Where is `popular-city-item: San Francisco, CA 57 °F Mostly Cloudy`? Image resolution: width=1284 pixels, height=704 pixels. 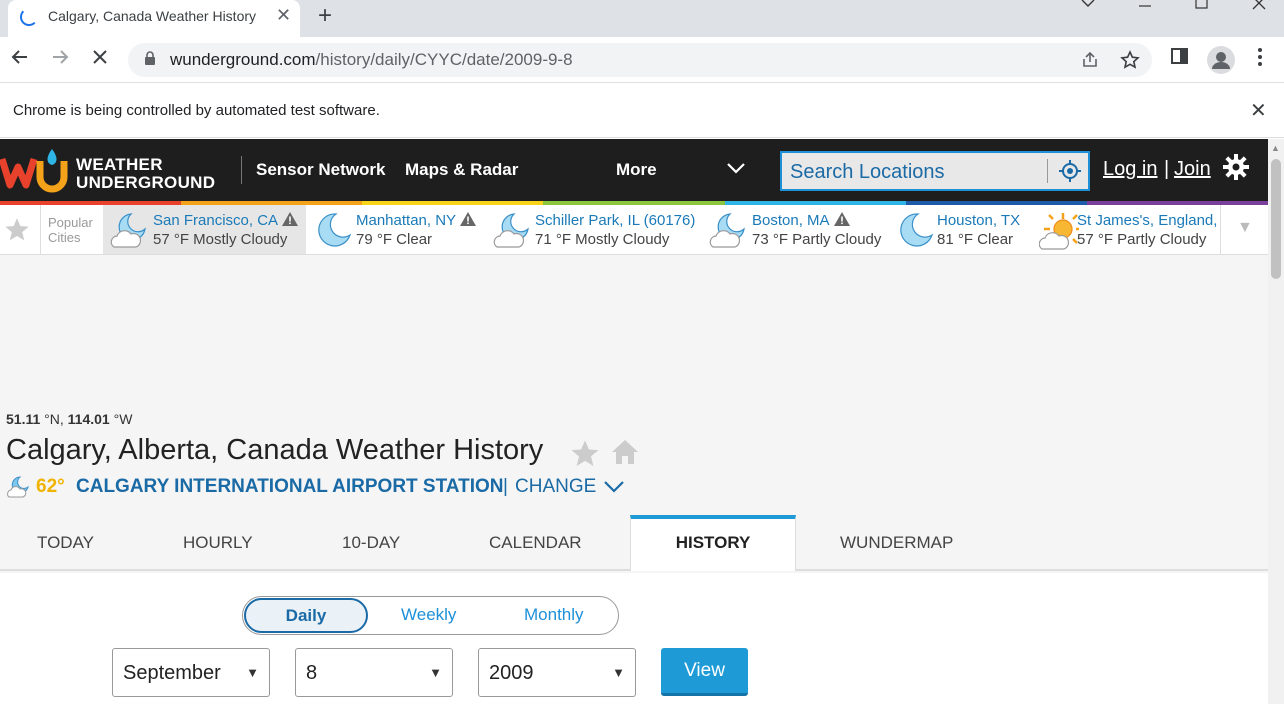 popular-city-item: San Francisco, CA 57 °F Mostly Cloudy is located at coordinates (204, 229).